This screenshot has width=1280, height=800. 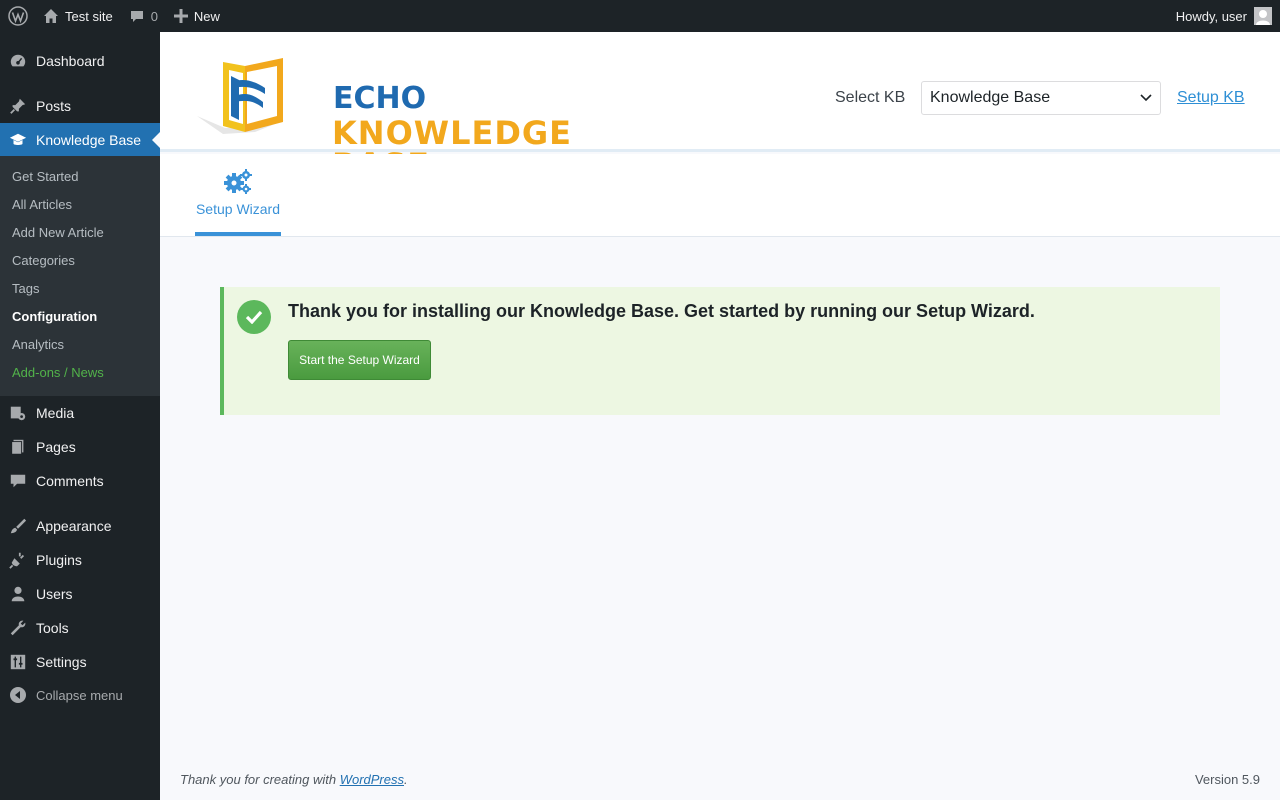 What do you see at coordinates (1211, 16) in the screenshot?
I see `howdy-text: Howdy, user` at bounding box center [1211, 16].